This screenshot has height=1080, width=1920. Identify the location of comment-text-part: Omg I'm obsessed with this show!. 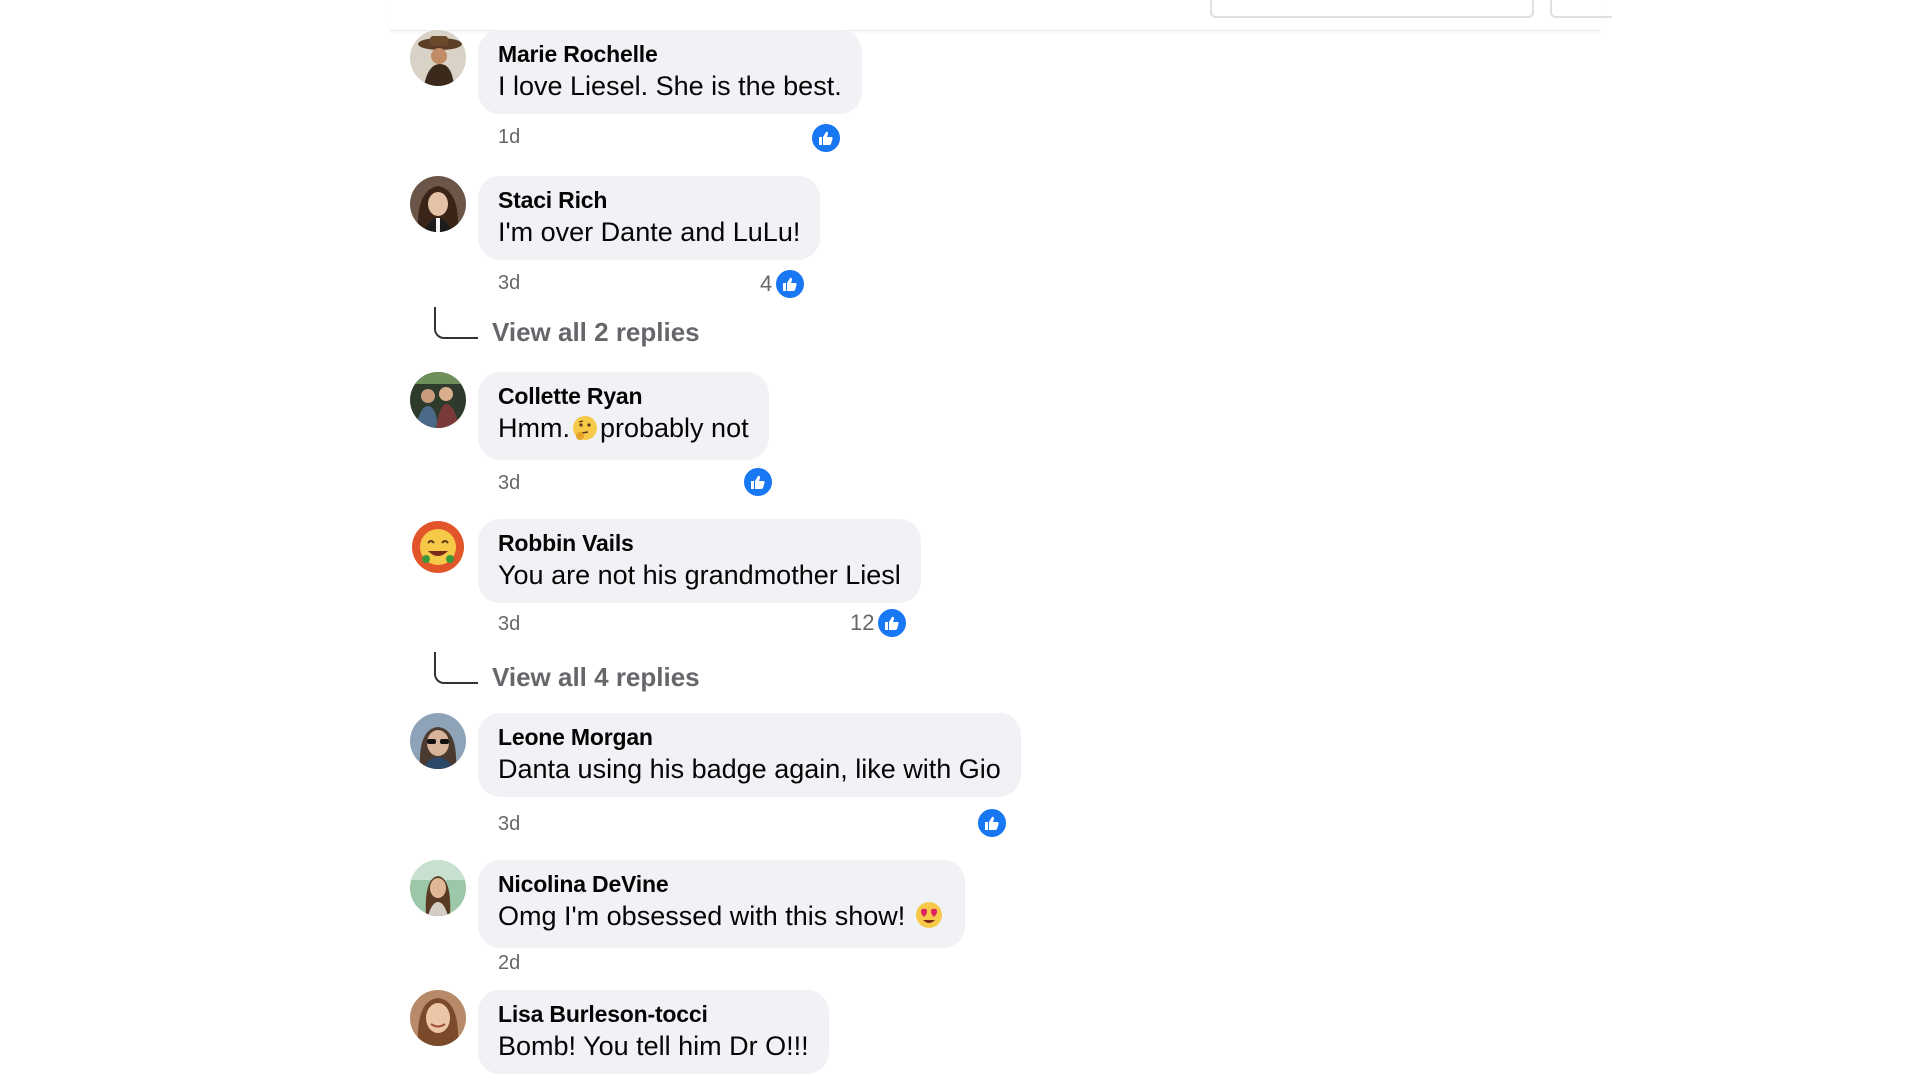
(702, 916).